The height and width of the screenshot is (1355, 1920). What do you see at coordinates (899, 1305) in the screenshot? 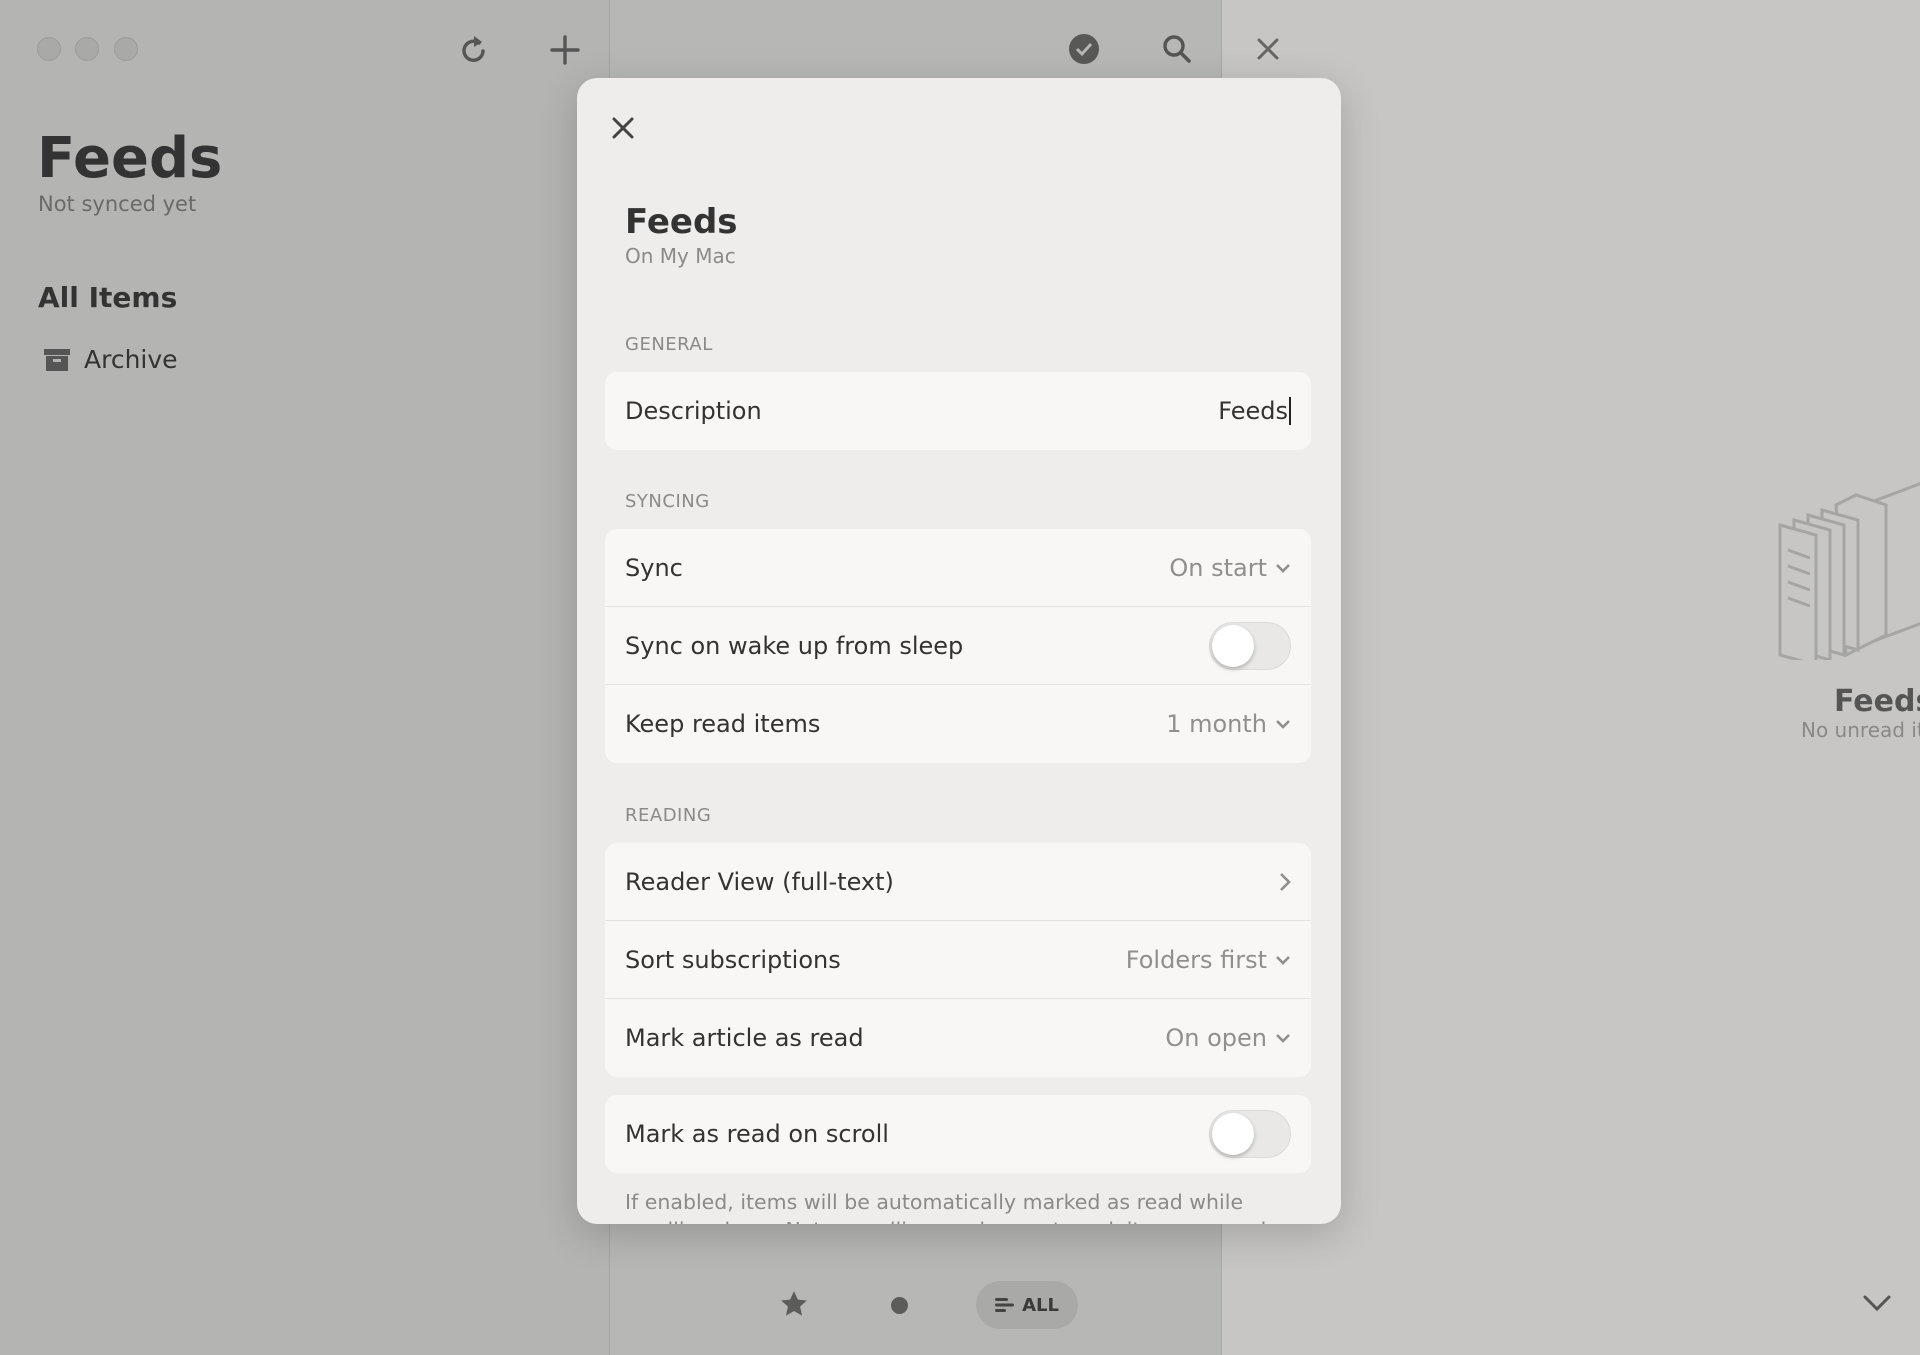
I see `unread-filter-icon` at bounding box center [899, 1305].